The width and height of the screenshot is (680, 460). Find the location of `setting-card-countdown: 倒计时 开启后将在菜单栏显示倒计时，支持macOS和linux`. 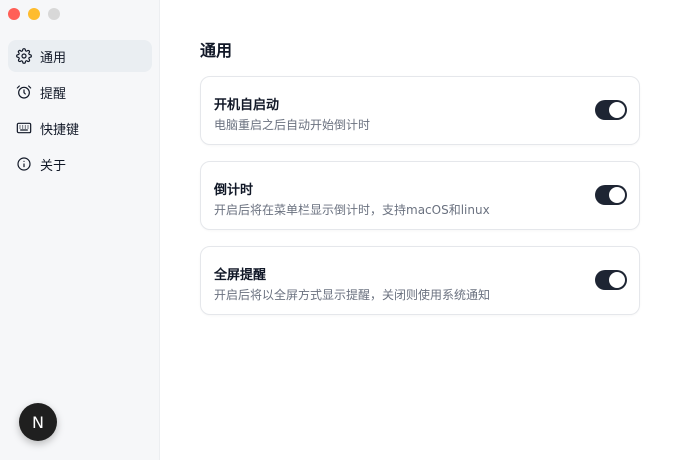

setting-card-countdown: 倒计时 开启后将在菜单栏显示倒计时，支持macOS和linux is located at coordinates (420, 195).